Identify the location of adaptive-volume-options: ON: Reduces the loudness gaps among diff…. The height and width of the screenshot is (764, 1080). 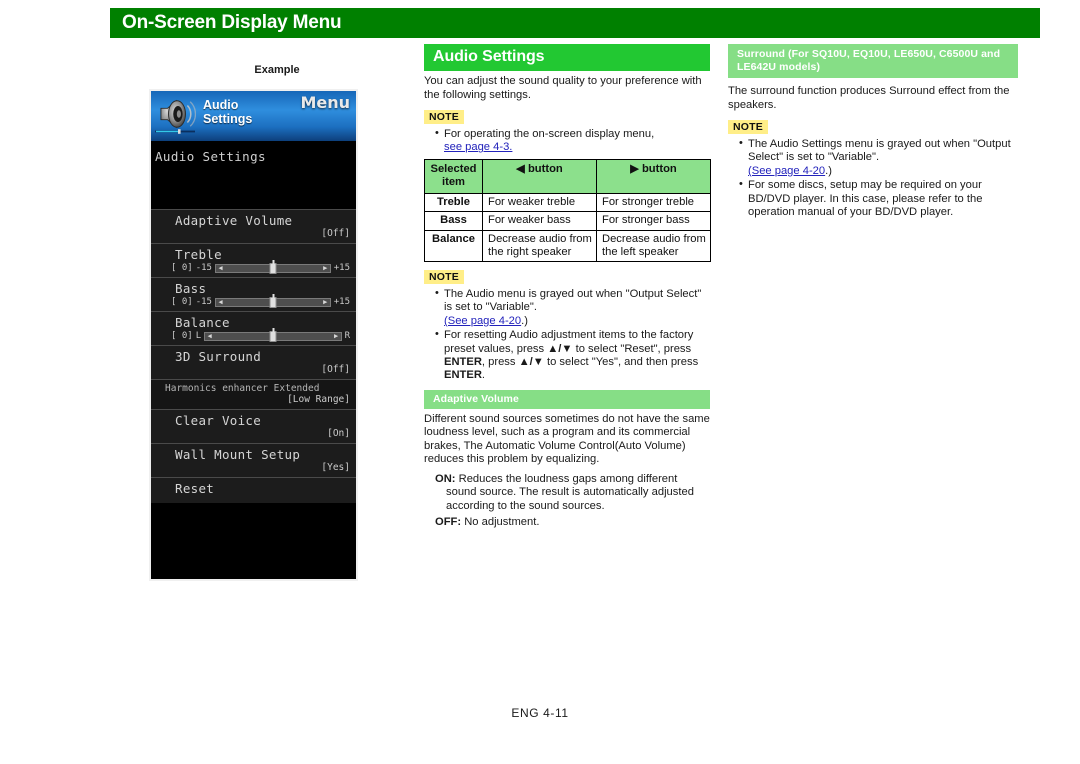
(567, 501).